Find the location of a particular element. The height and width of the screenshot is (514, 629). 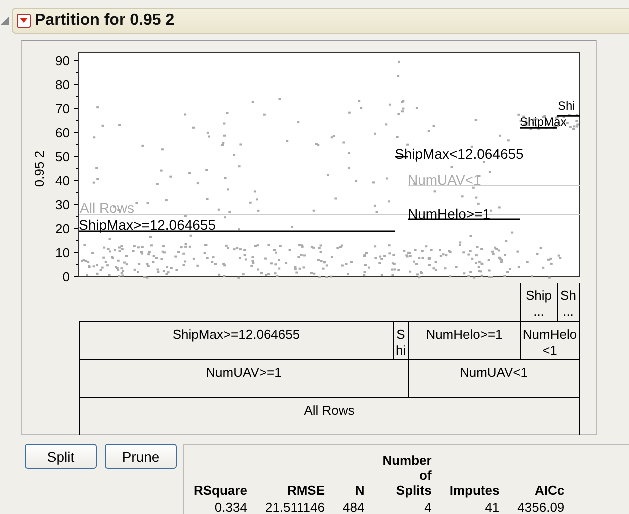

action-button: Split is located at coordinates (61, 456).